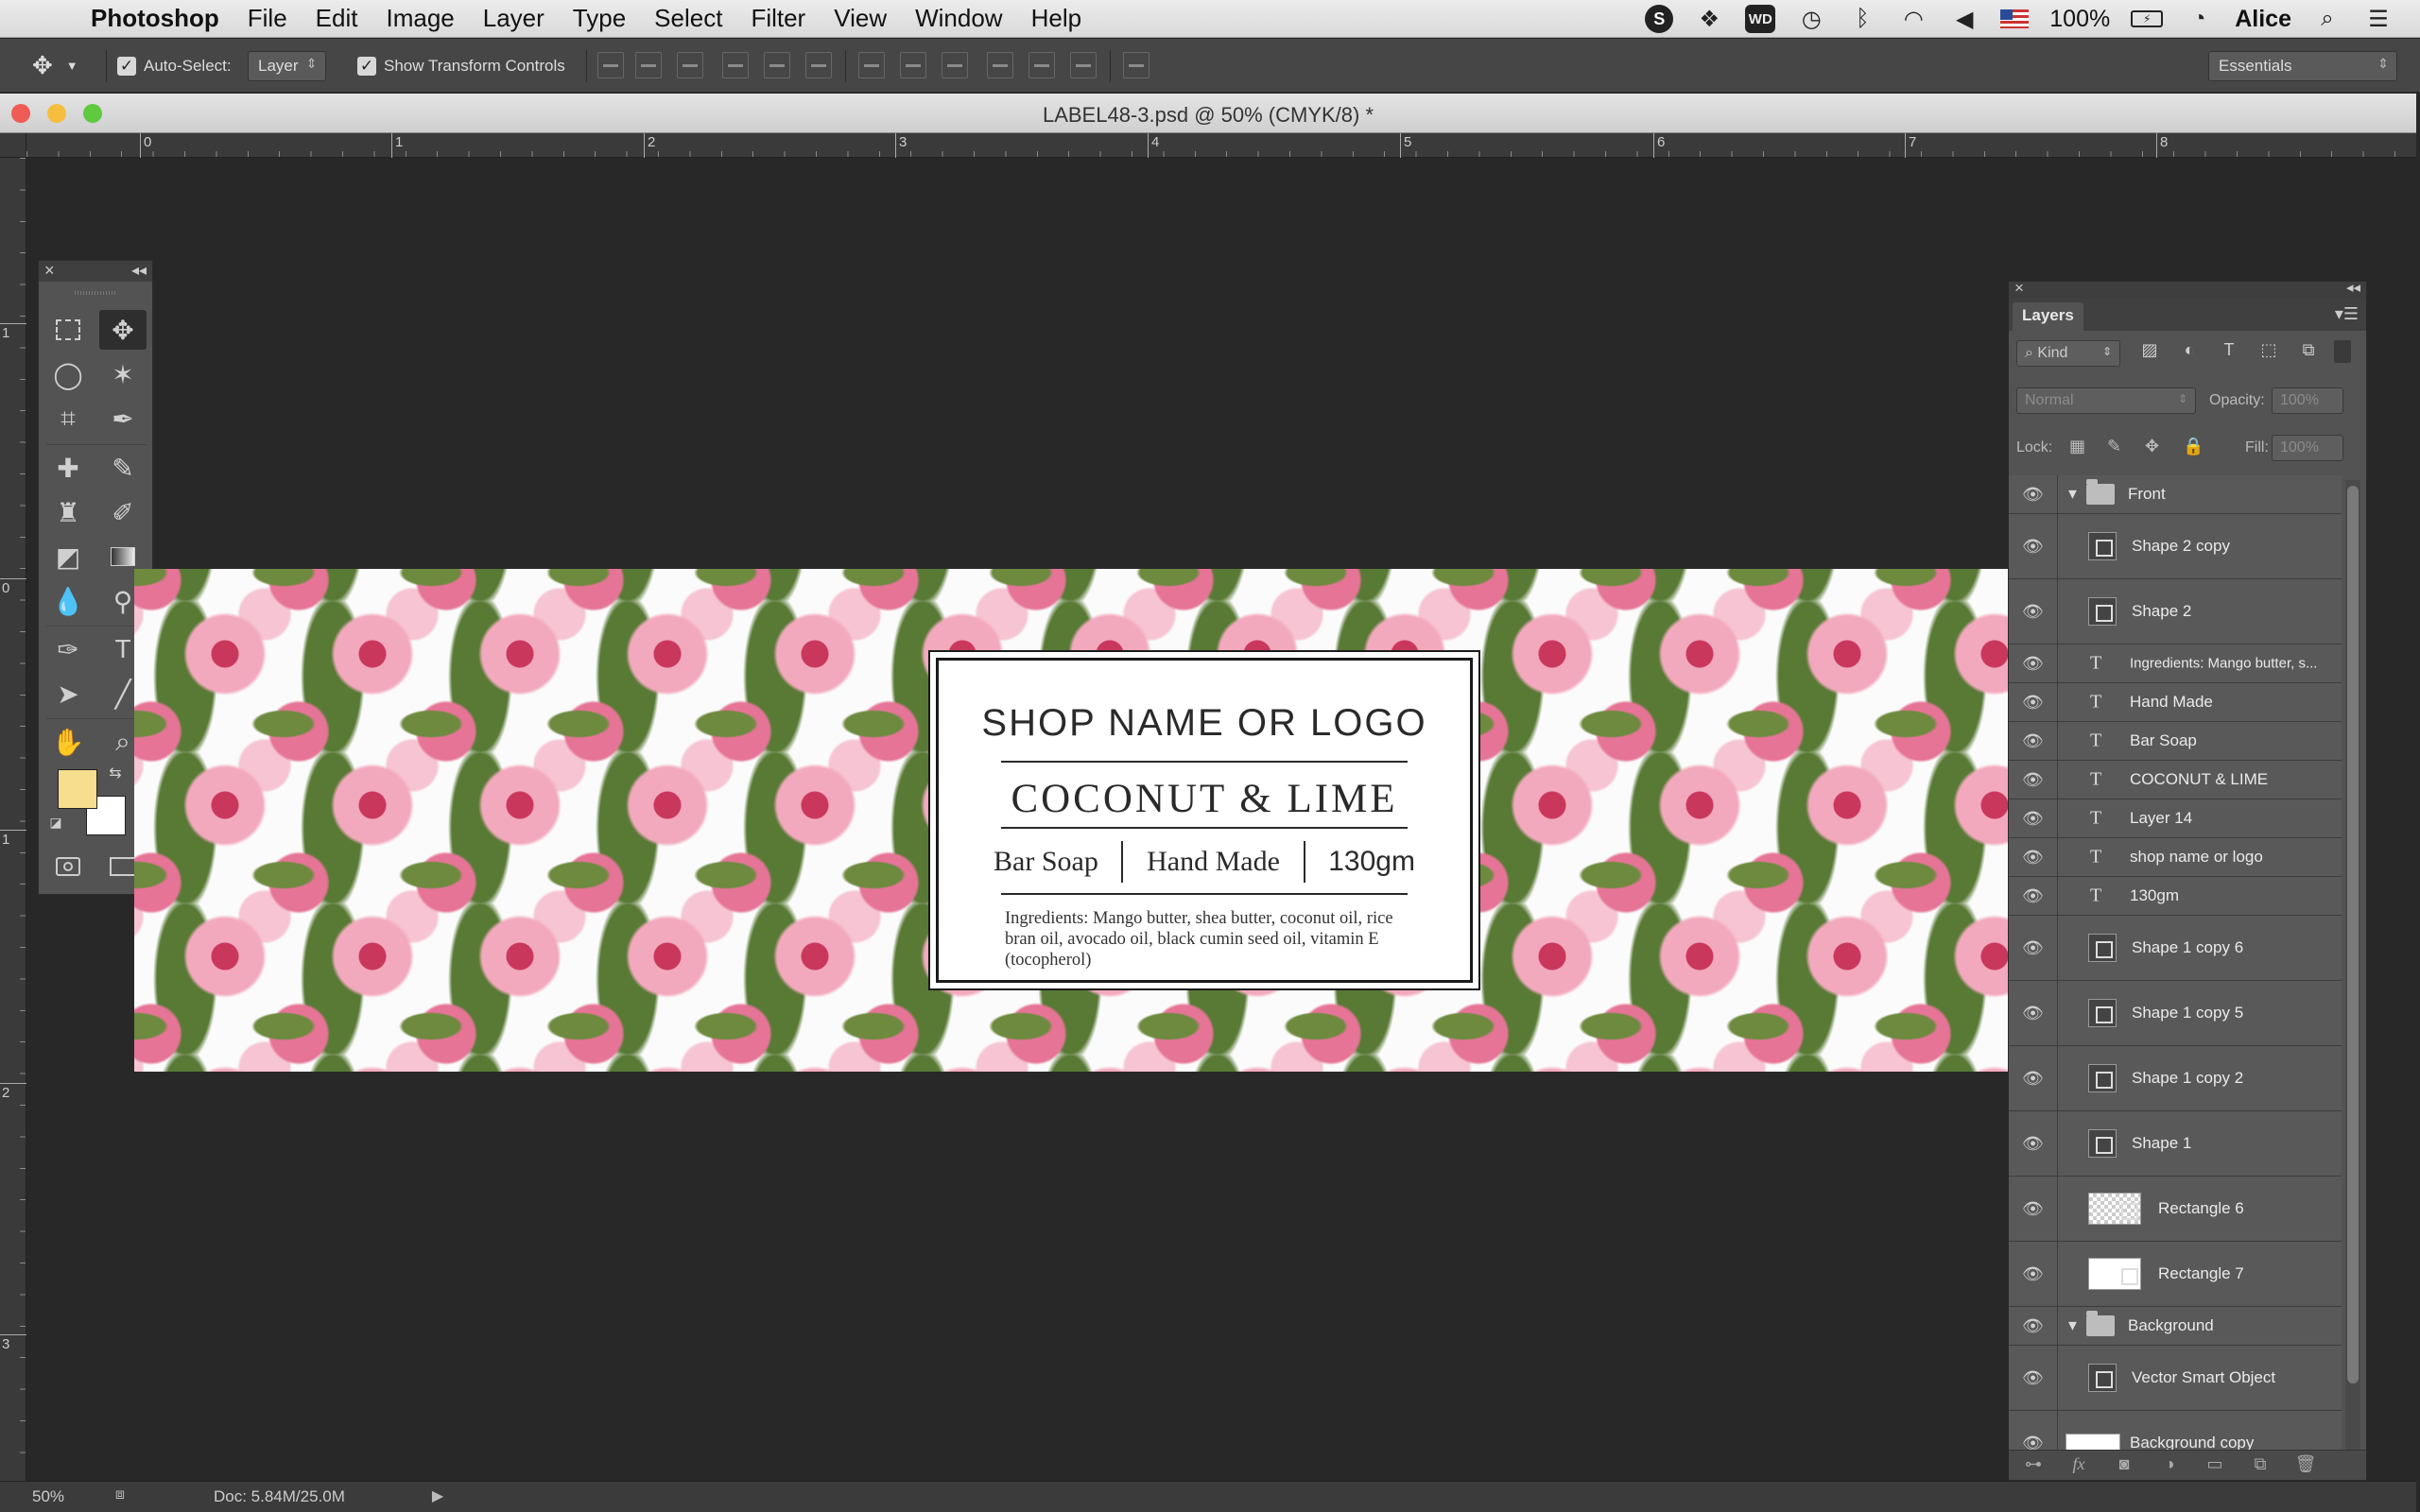 The height and width of the screenshot is (1512, 2420). I want to click on layer-row: 👁 Rectangle 6, so click(2175, 1209).